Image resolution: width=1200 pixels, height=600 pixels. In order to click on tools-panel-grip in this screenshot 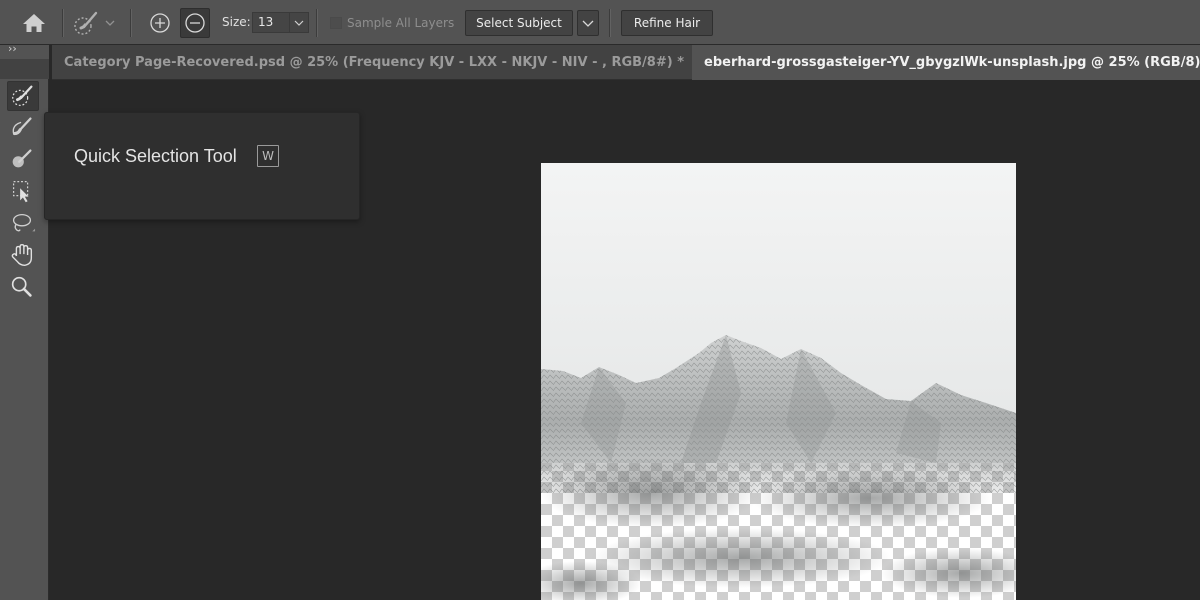, I will do `click(24, 69)`.